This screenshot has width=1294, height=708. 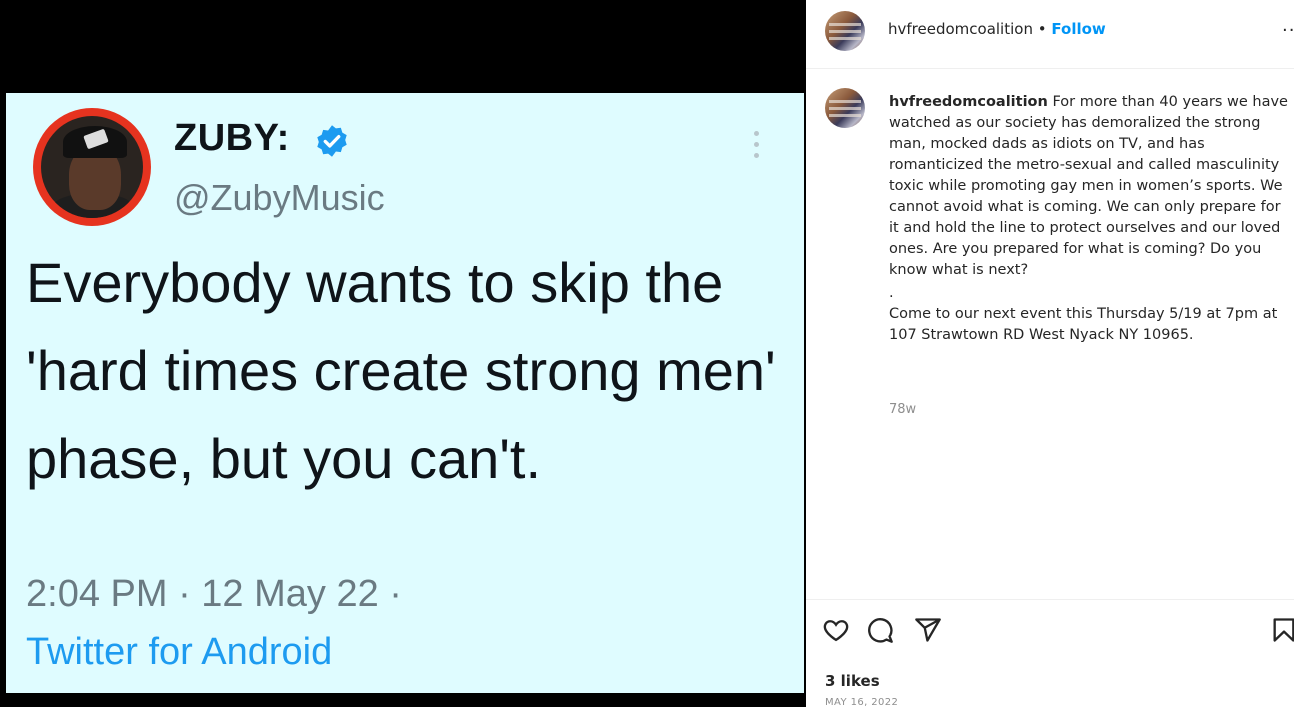 I want to click on share-icon, so click(x=928, y=630).